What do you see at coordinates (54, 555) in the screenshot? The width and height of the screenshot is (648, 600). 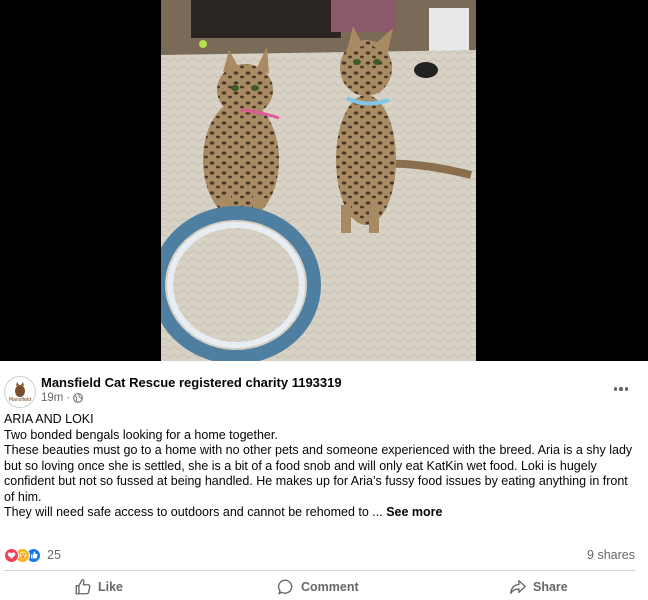 I see `reaction-count: 25` at bounding box center [54, 555].